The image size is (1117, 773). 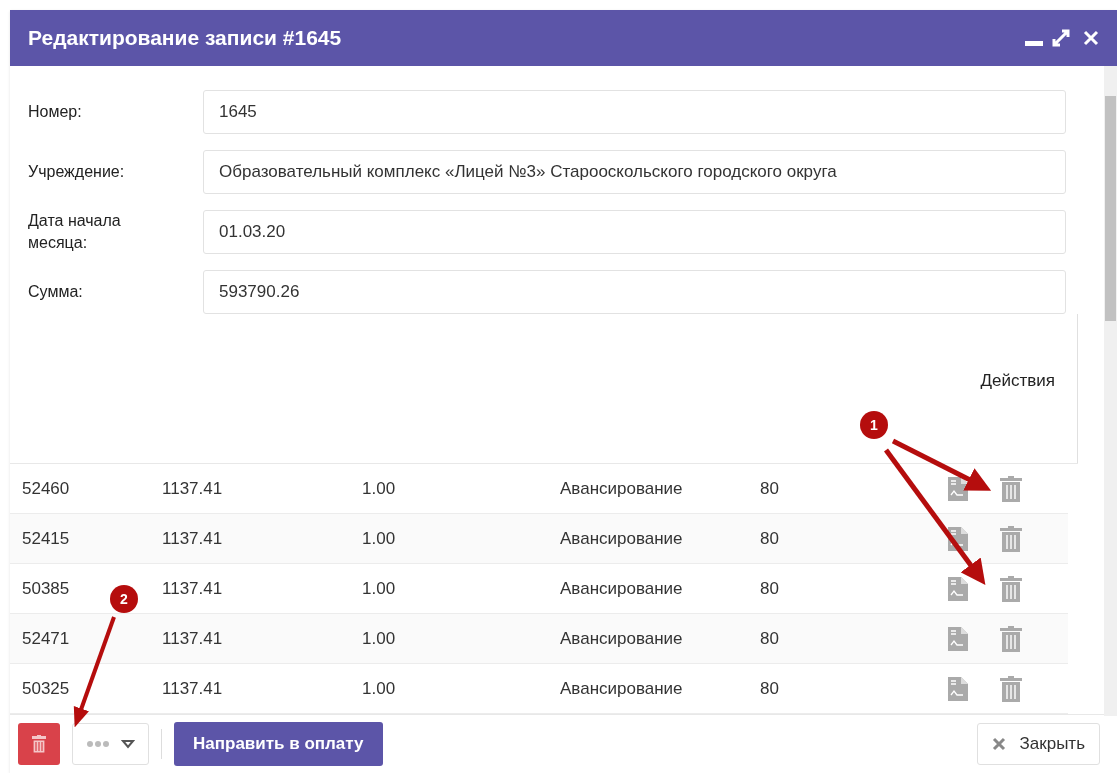 I want to click on field-label: Сумма:, so click(x=56, y=292).